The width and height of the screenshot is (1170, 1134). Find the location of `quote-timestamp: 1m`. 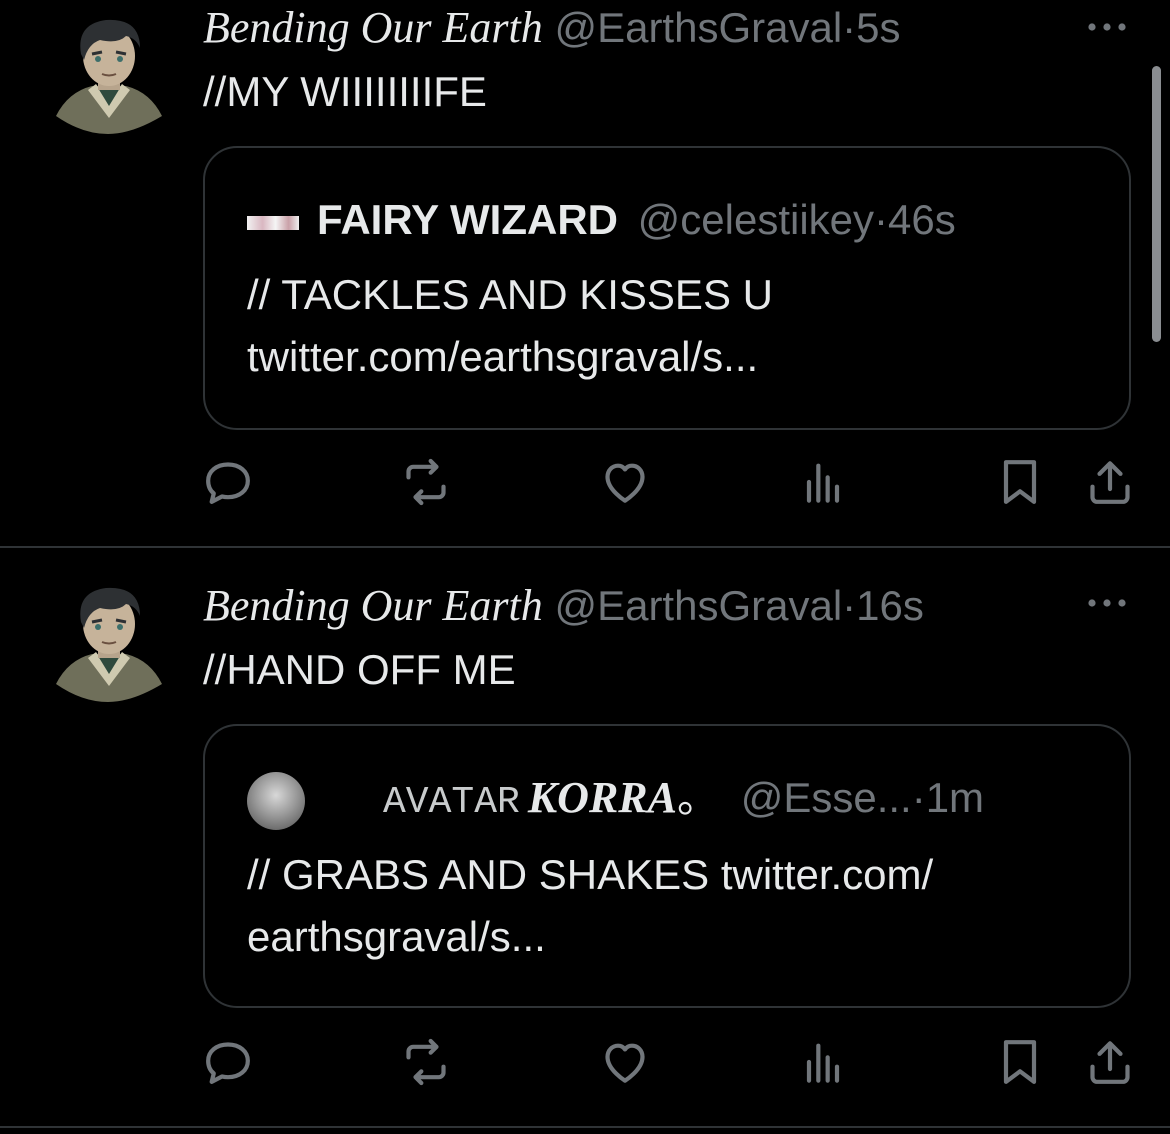

quote-timestamp: 1m is located at coordinates (955, 797).